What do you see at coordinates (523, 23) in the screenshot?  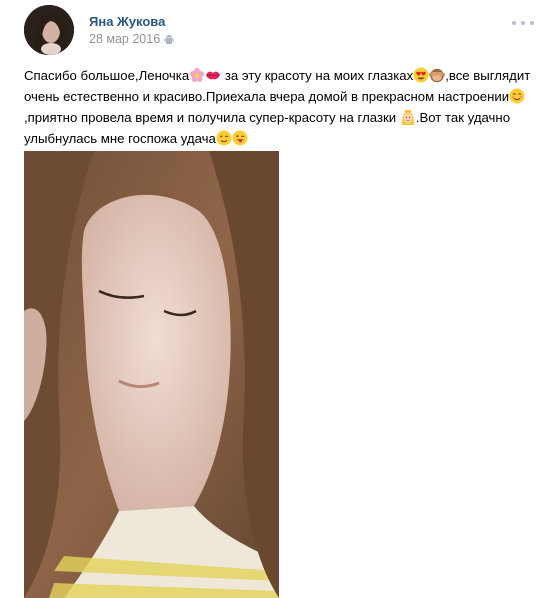 I see `more-dots-icon` at bounding box center [523, 23].